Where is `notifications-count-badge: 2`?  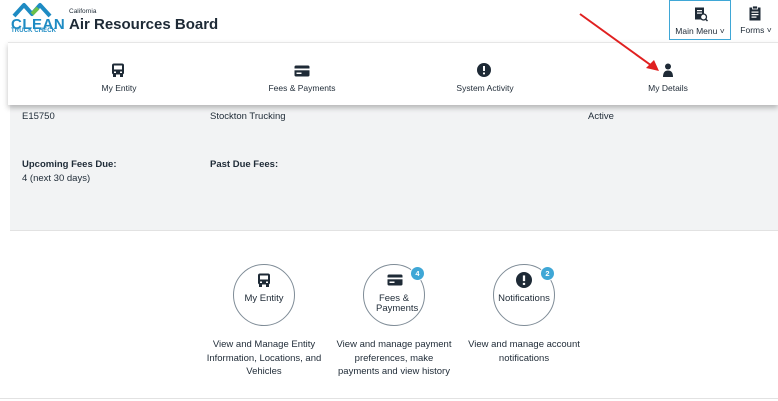
notifications-count-badge: 2 is located at coordinates (547, 273).